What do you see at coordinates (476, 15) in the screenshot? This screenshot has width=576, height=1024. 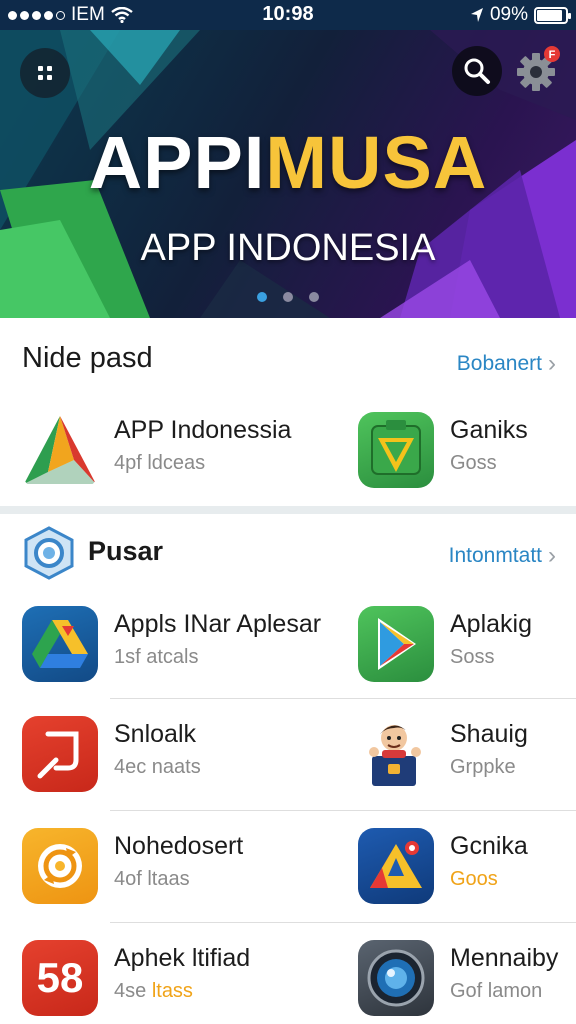 I see `location-arrow-icon` at bounding box center [476, 15].